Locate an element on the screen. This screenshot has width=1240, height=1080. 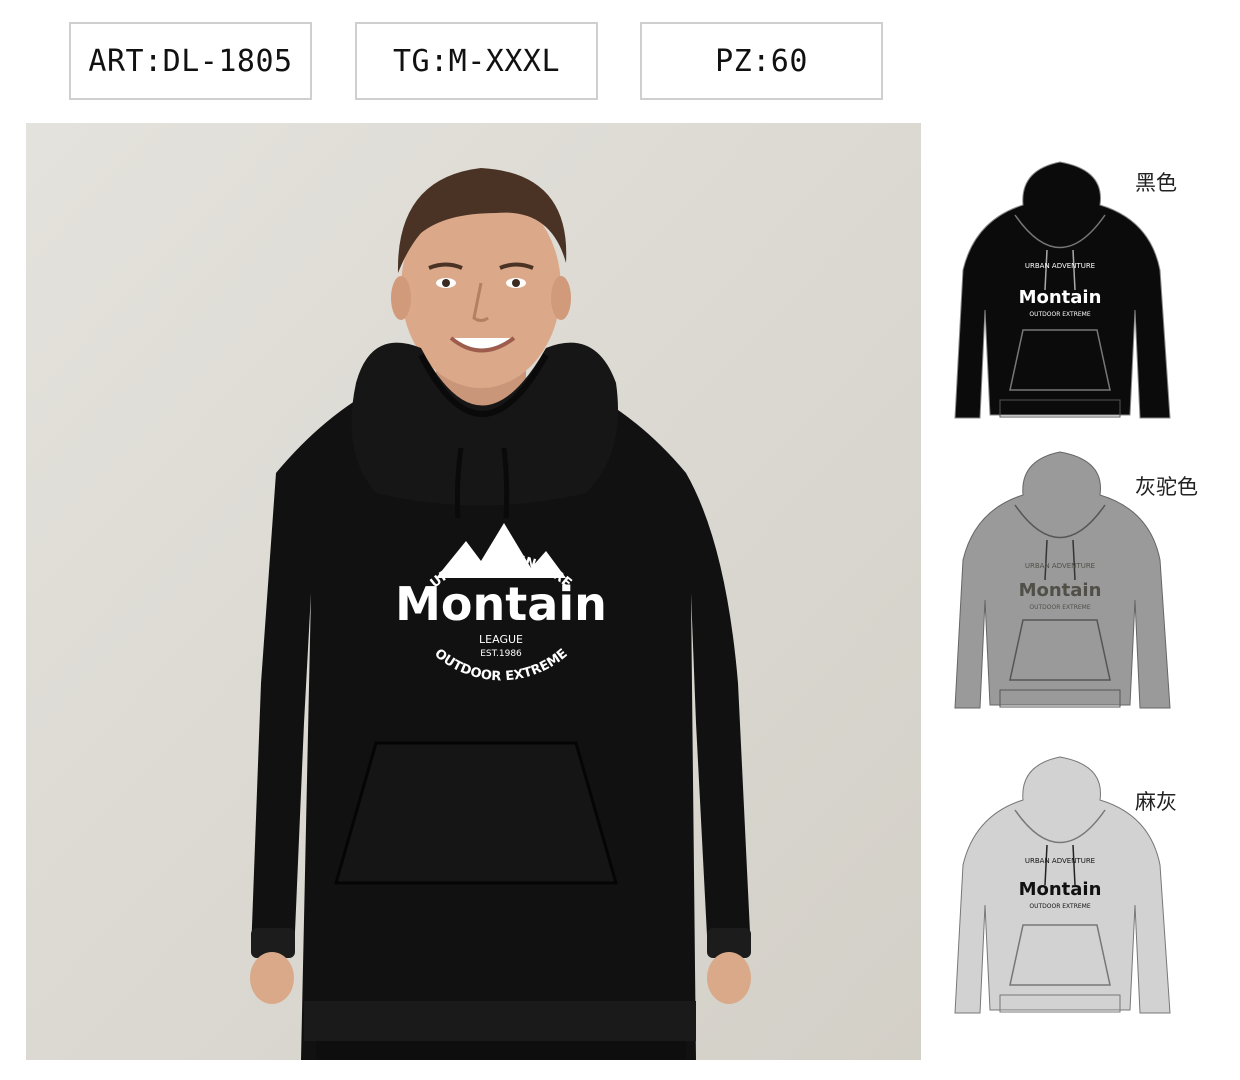
piece-count: PZ:60 is located at coordinates (761, 61).